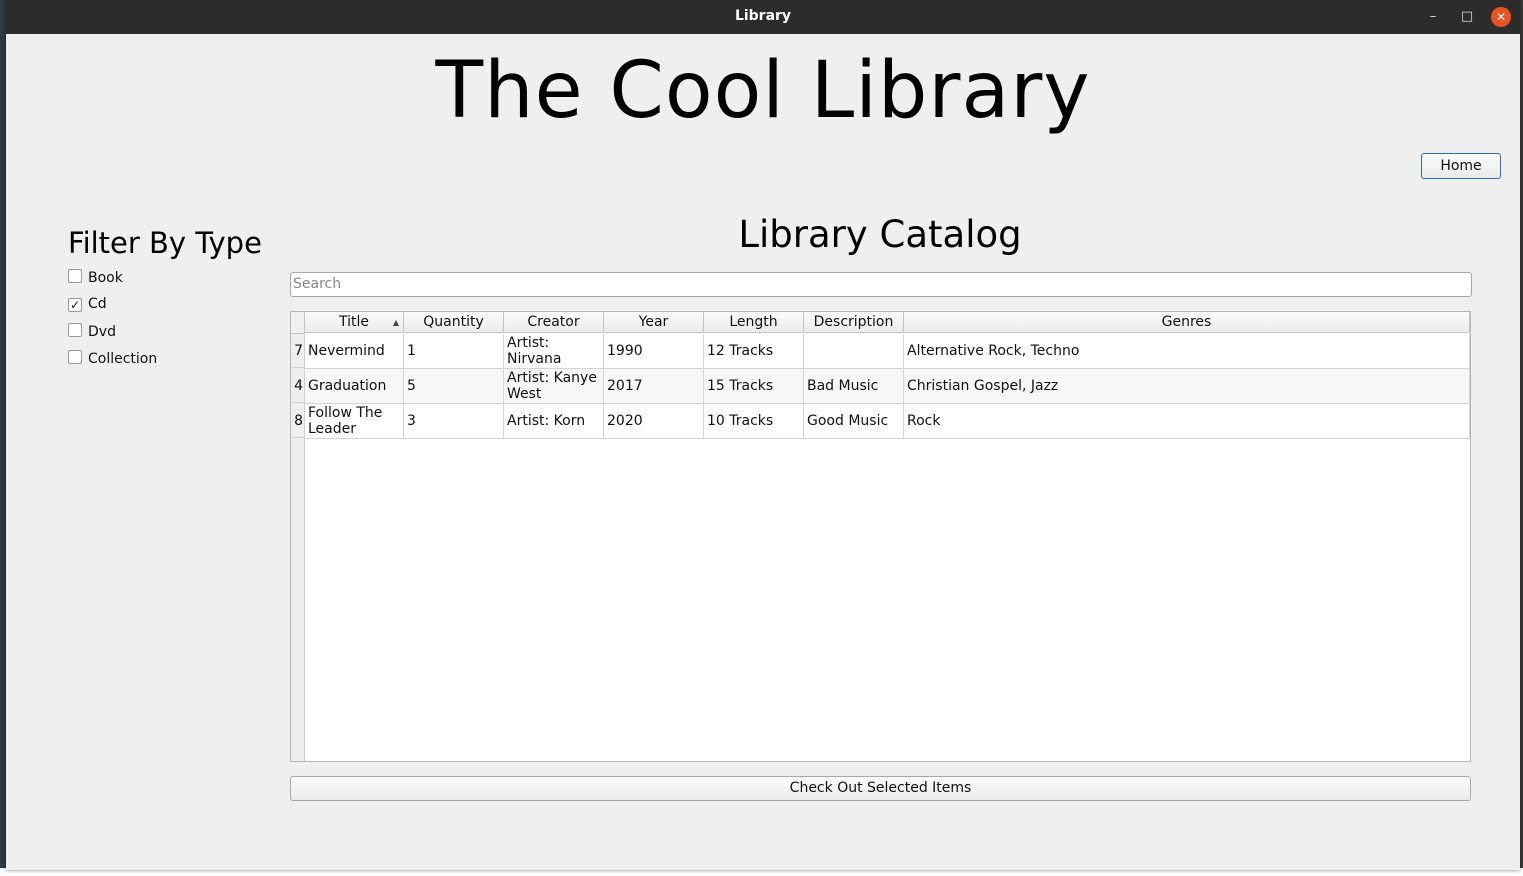 The image size is (1523, 876). What do you see at coordinates (854, 322) in the screenshot?
I see `column-header-description: Description` at bounding box center [854, 322].